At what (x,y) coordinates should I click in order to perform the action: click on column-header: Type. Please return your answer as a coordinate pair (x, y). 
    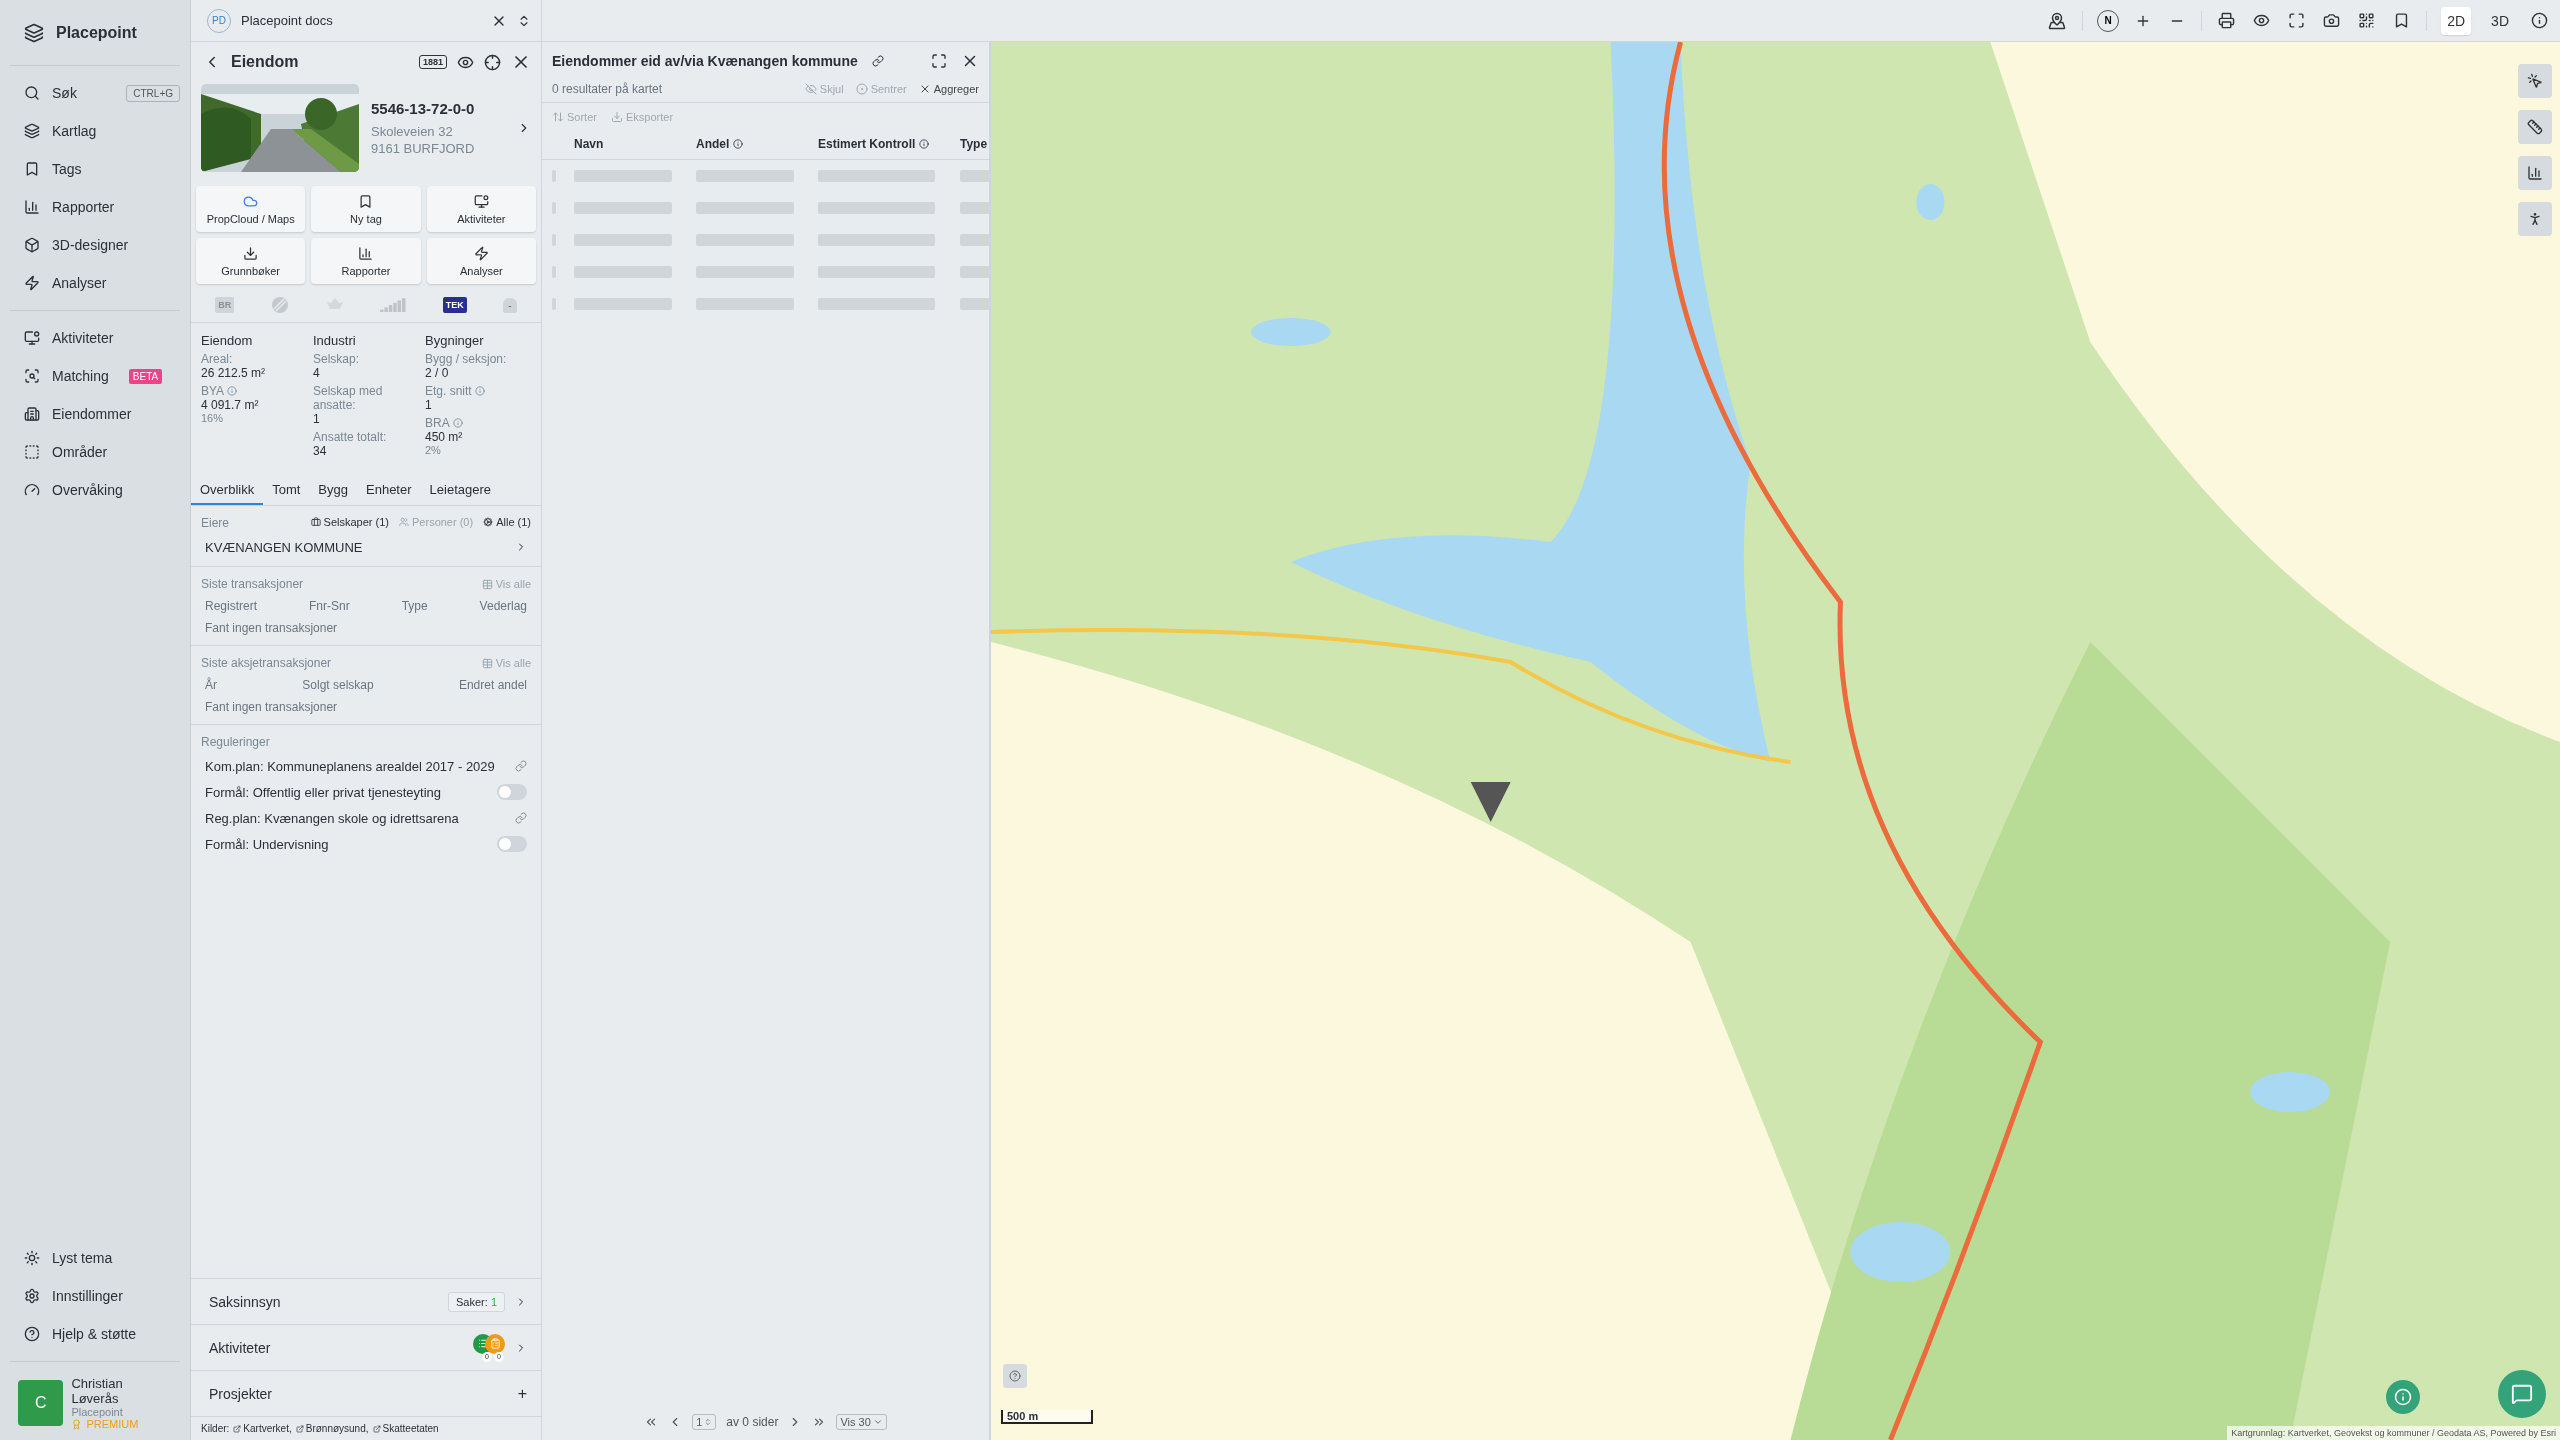
    Looking at the image, I should click on (974, 144).